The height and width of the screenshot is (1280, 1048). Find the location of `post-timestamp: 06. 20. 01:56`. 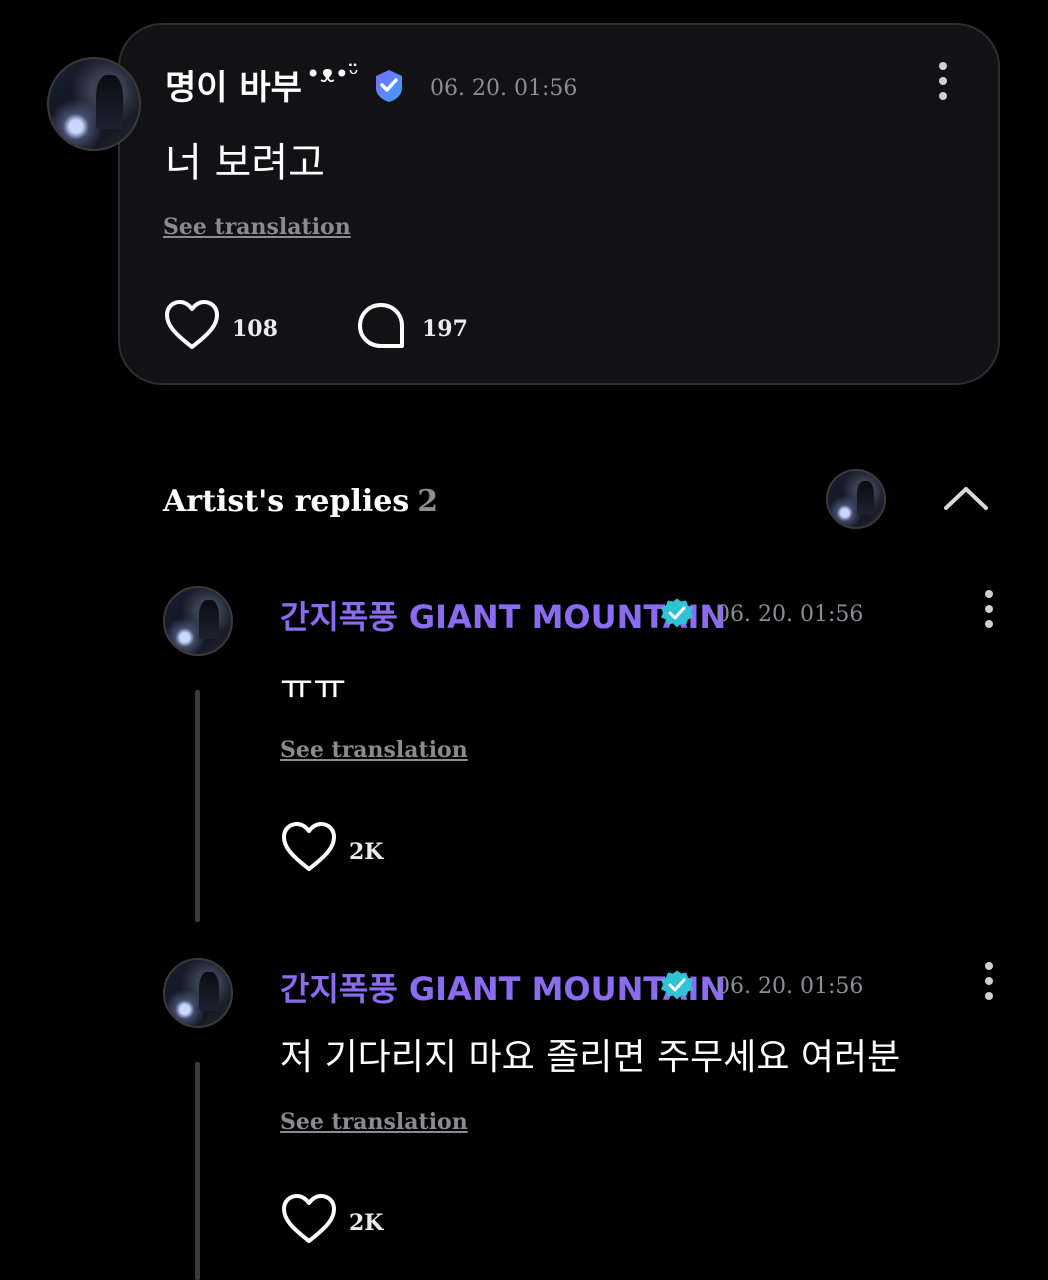

post-timestamp: 06. 20. 01:56 is located at coordinates (504, 88).